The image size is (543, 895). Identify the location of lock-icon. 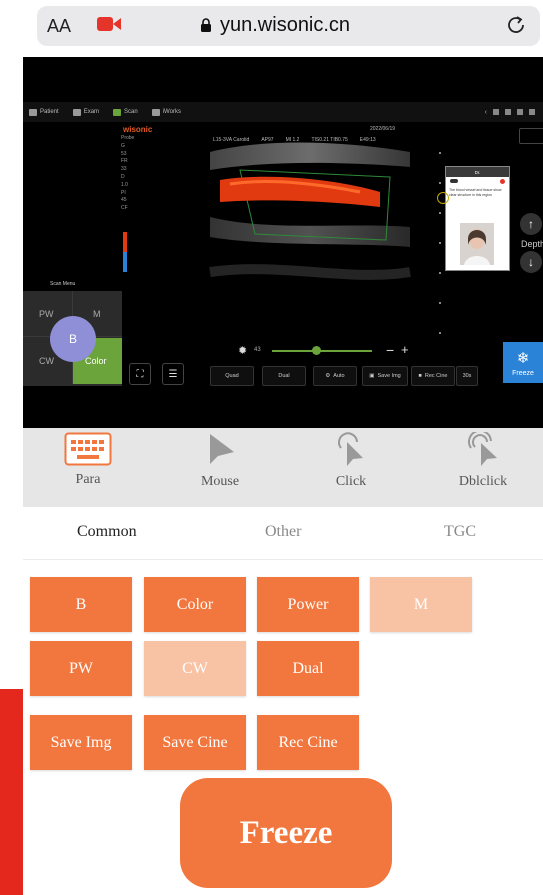
(206, 24).